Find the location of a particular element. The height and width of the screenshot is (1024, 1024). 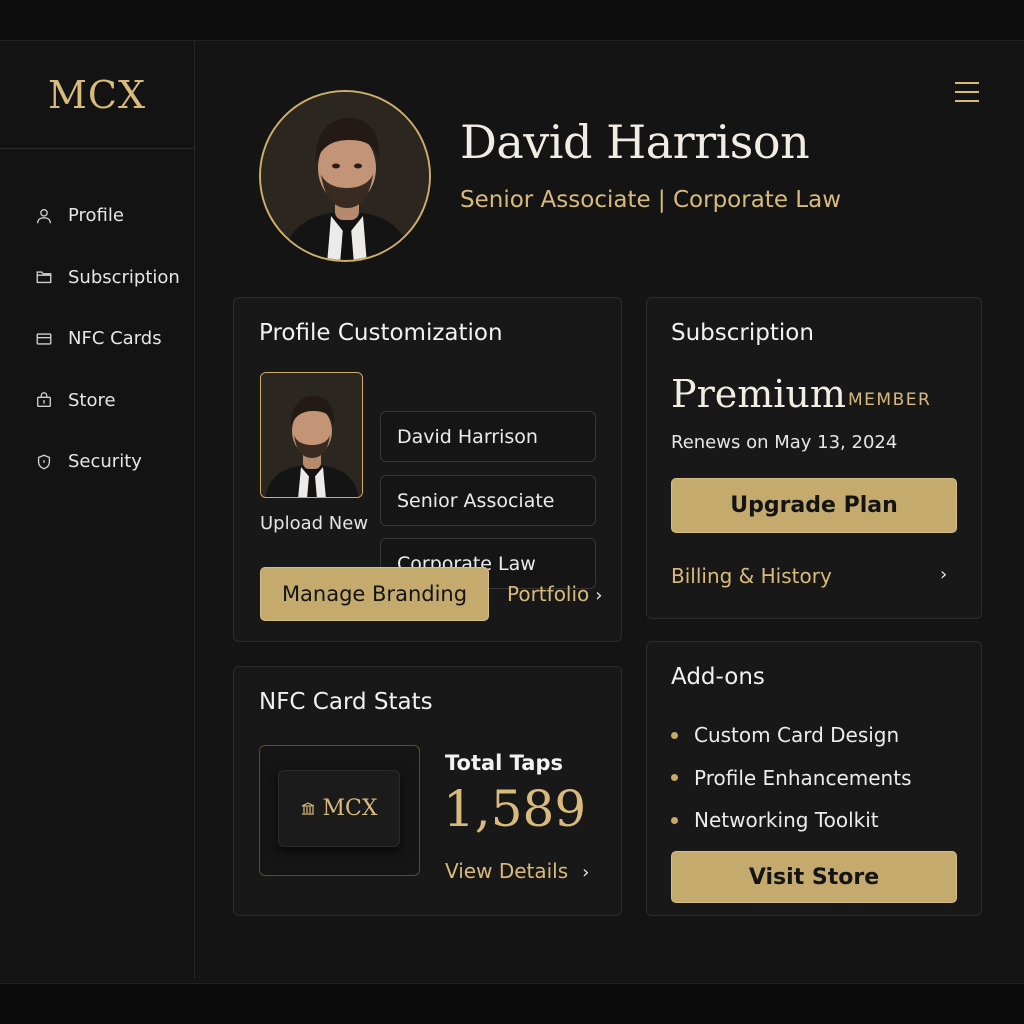

sidebar-item-nfc-cards: NFC Cards is located at coordinates (97, 339).